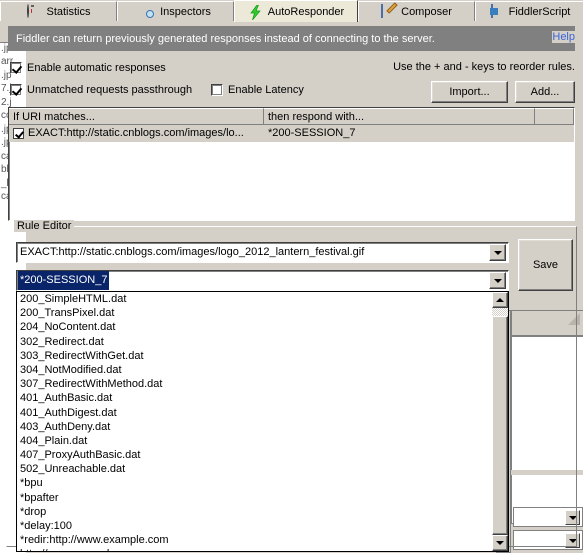  I want to click on list-item: *bpafter, so click(254, 498).